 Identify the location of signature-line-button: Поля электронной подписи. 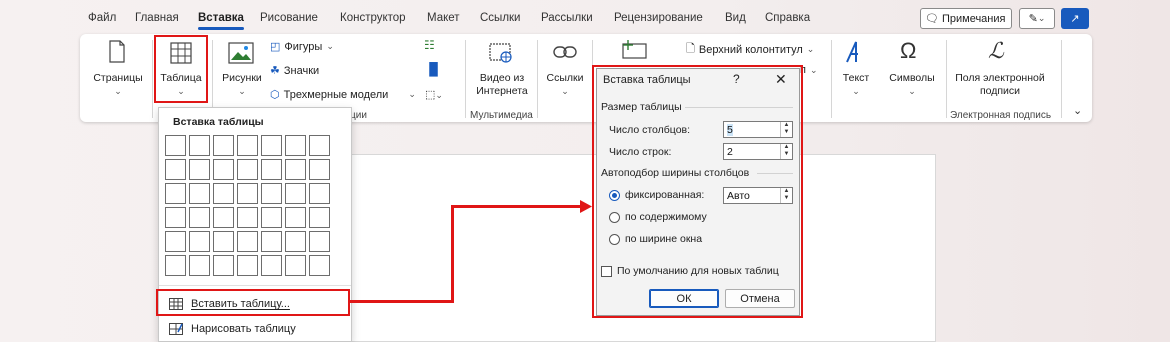
(1000, 85).